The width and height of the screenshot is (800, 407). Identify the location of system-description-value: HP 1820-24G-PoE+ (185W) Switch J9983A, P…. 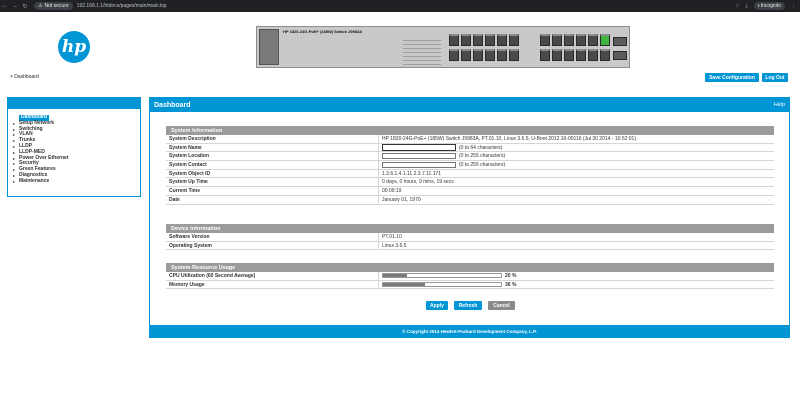
(509, 138).